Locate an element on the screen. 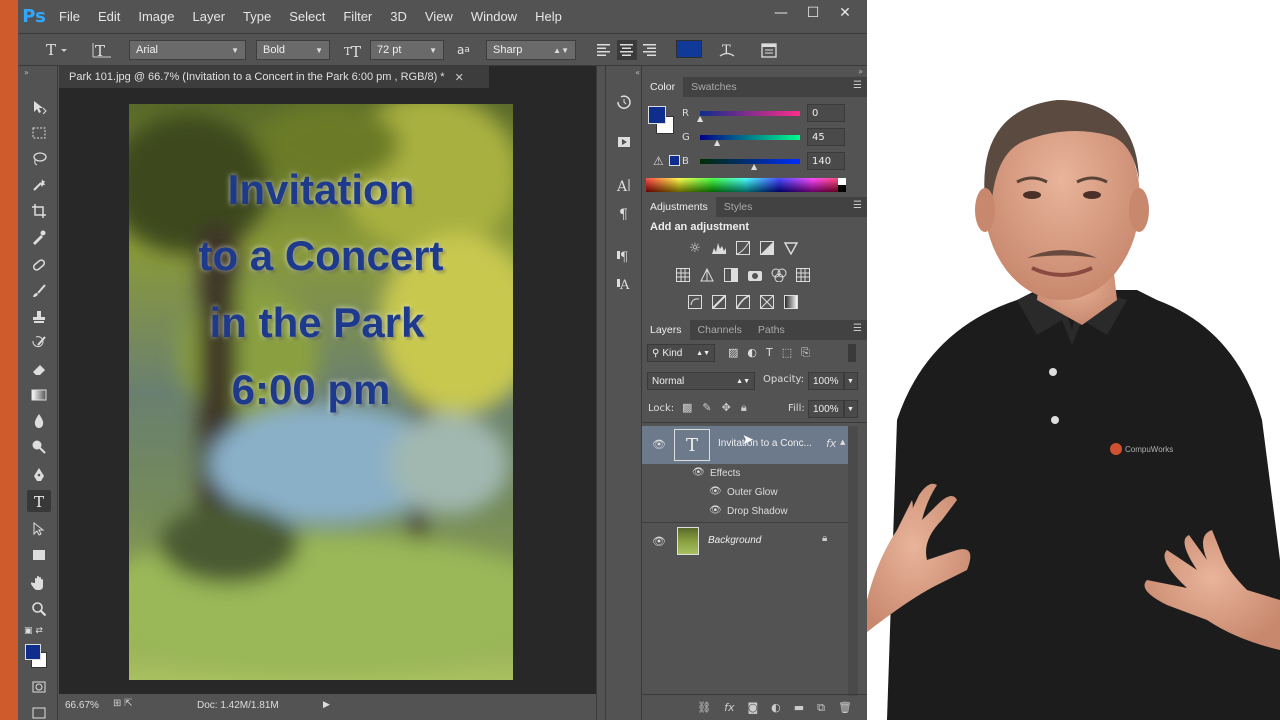 Image resolution: width=1280 pixels, height=720 pixels. invert-icon is located at coordinates (695, 302).